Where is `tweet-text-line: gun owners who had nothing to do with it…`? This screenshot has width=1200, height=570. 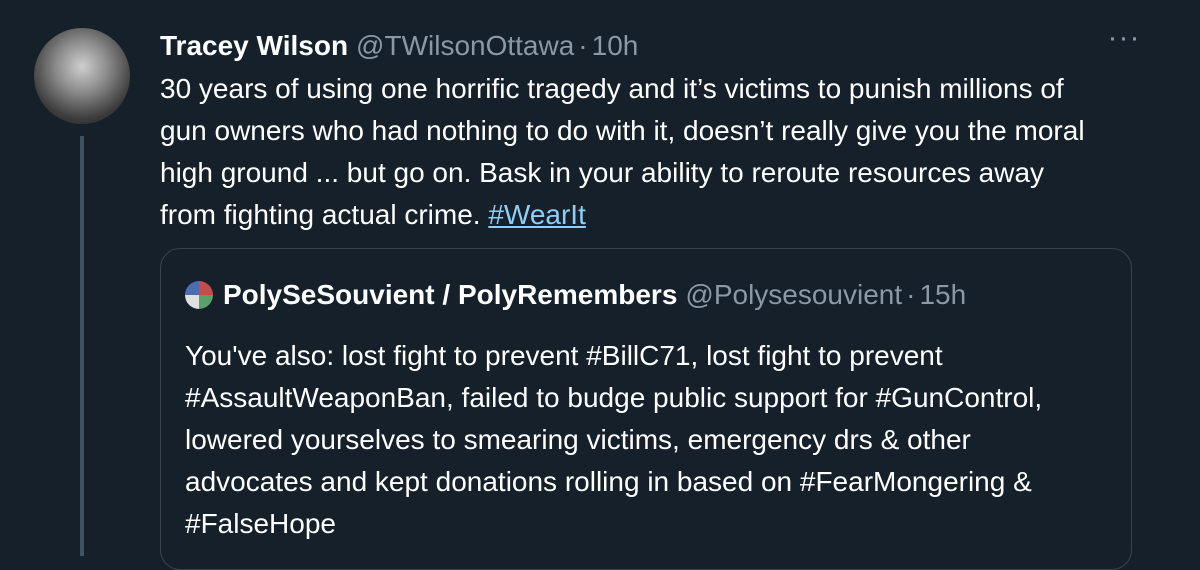
tweet-text-line: gun owners who had nothing to do with it… is located at coordinates (622, 130).